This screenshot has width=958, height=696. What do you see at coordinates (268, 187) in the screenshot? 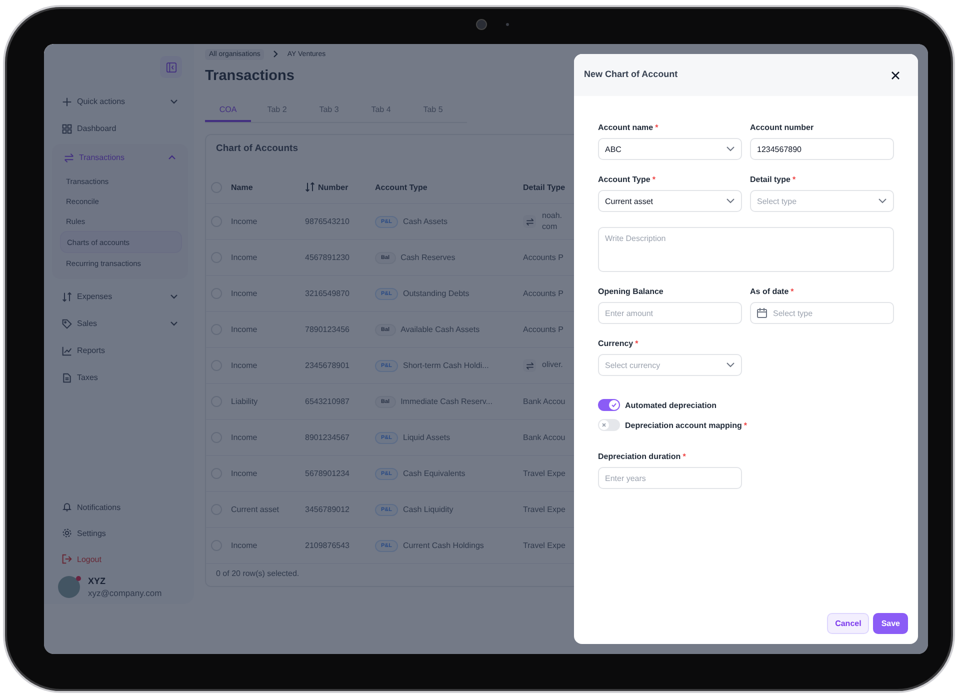
I see `column-header: Name` at bounding box center [268, 187].